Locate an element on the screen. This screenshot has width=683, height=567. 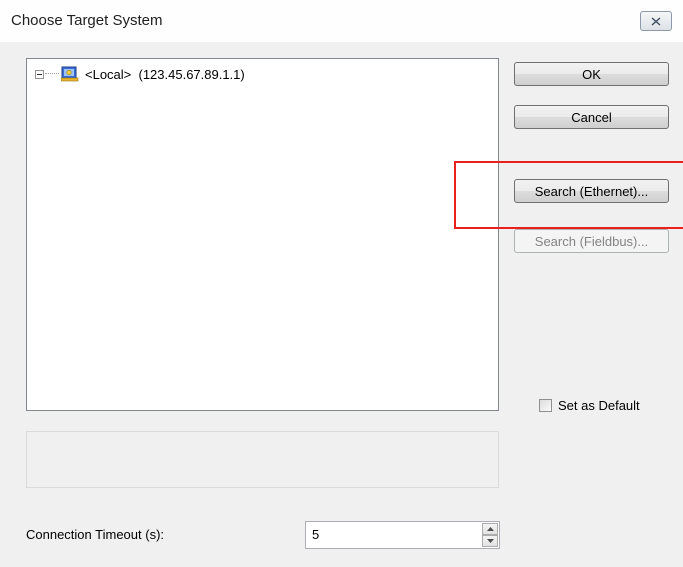
connection-timeout-value: 5 is located at coordinates (315, 534).